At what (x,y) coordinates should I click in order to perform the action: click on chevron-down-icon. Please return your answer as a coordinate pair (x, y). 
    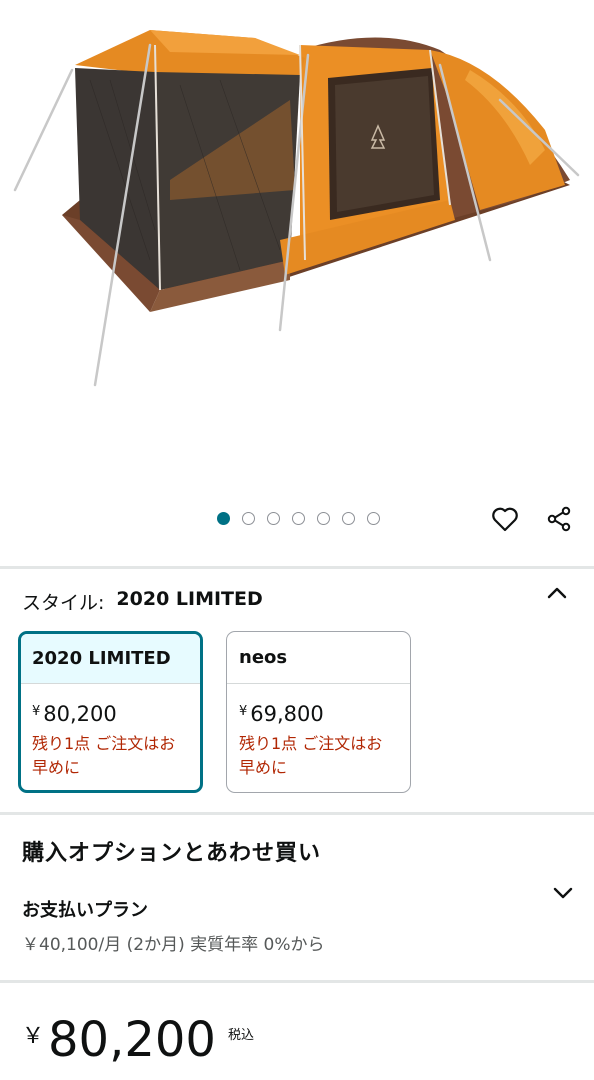
    Looking at the image, I should click on (563, 893).